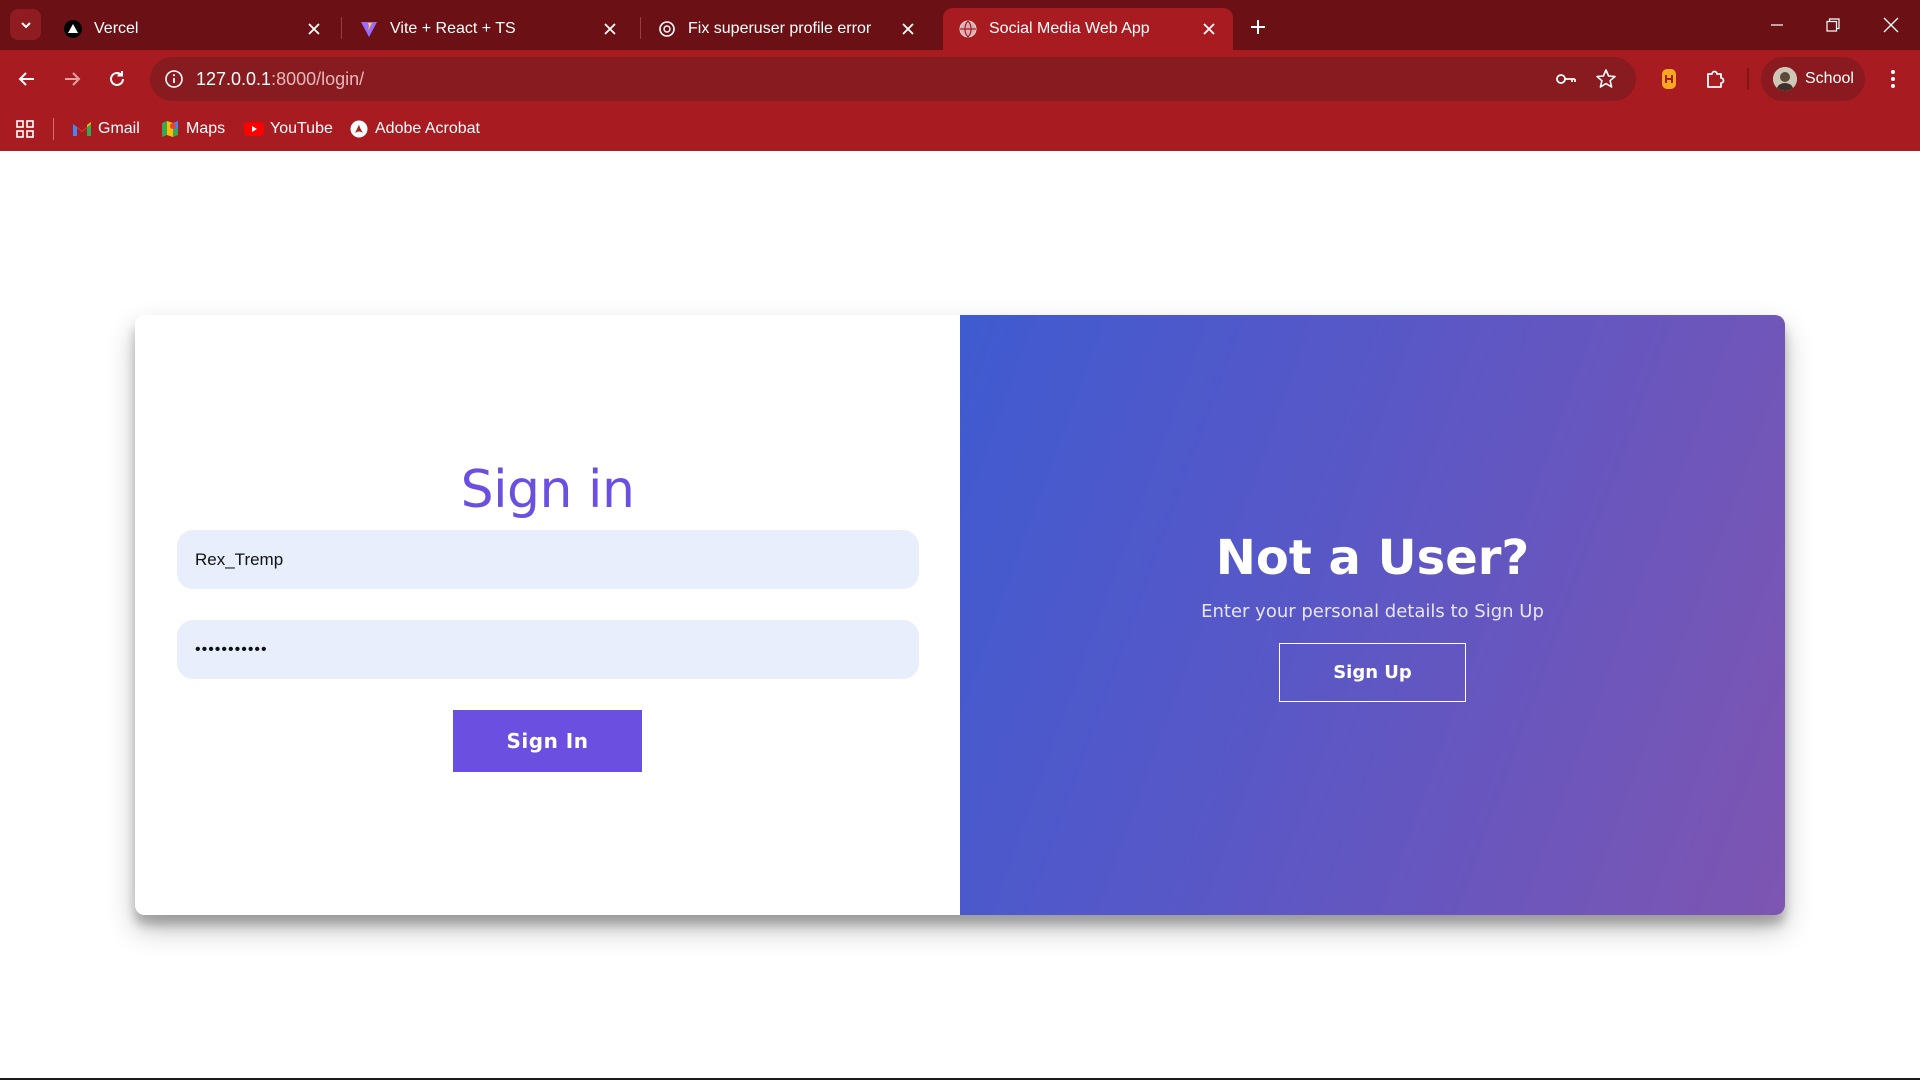 Image resolution: width=1920 pixels, height=1080 pixels. Describe the element at coordinates (1566, 79) in the screenshot. I see `password-key-icon` at that location.